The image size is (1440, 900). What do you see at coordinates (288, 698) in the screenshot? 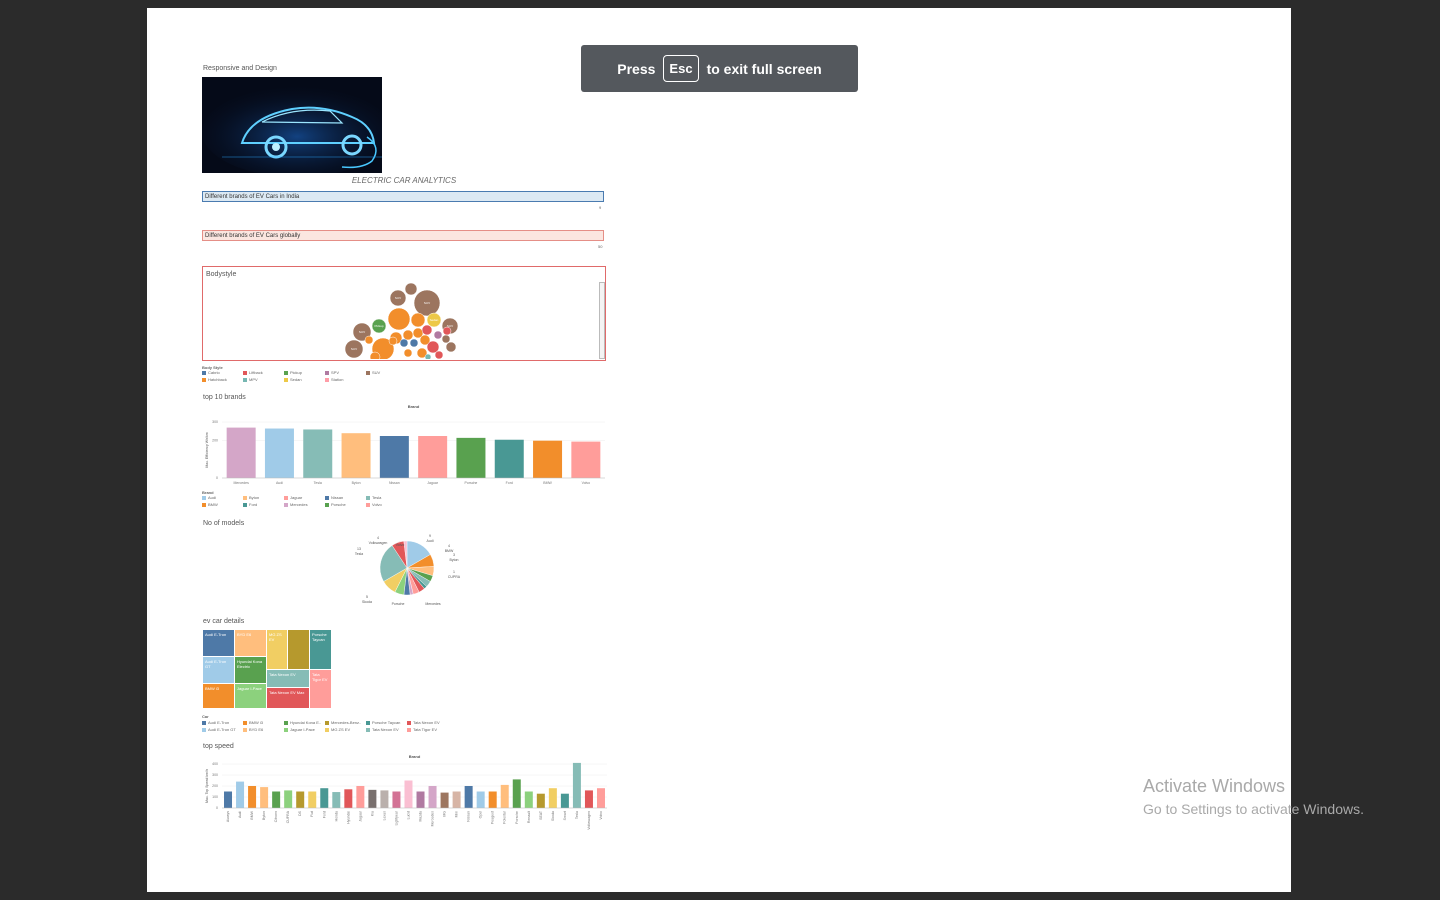
I see `treemap-tile: Tata Nexon EV Max` at bounding box center [288, 698].